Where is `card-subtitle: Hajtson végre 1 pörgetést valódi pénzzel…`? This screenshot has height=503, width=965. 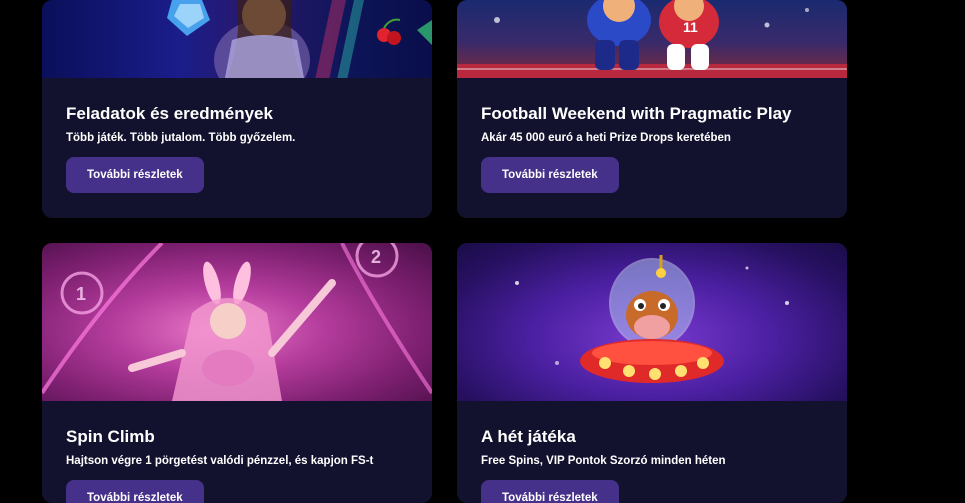 card-subtitle: Hajtson végre 1 pörgetést valódi pénzzel… is located at coordinates (220, 461).